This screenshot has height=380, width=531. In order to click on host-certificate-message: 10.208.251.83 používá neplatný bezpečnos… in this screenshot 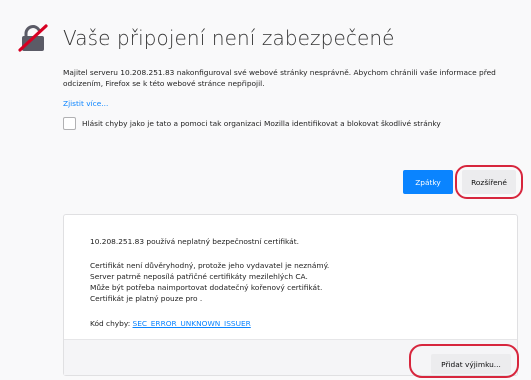, I will do `click(194, 241)`.